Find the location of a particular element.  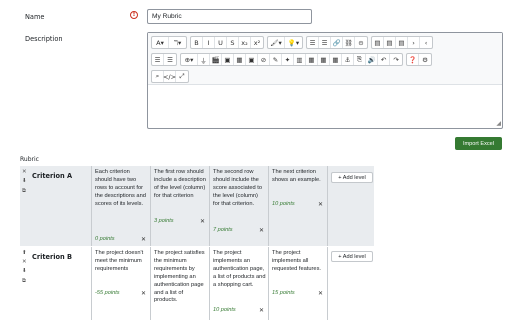

toolbar-group: ☰ ☰ 🔗 ⛓ ⊝ is located at coordinates (337, 42).